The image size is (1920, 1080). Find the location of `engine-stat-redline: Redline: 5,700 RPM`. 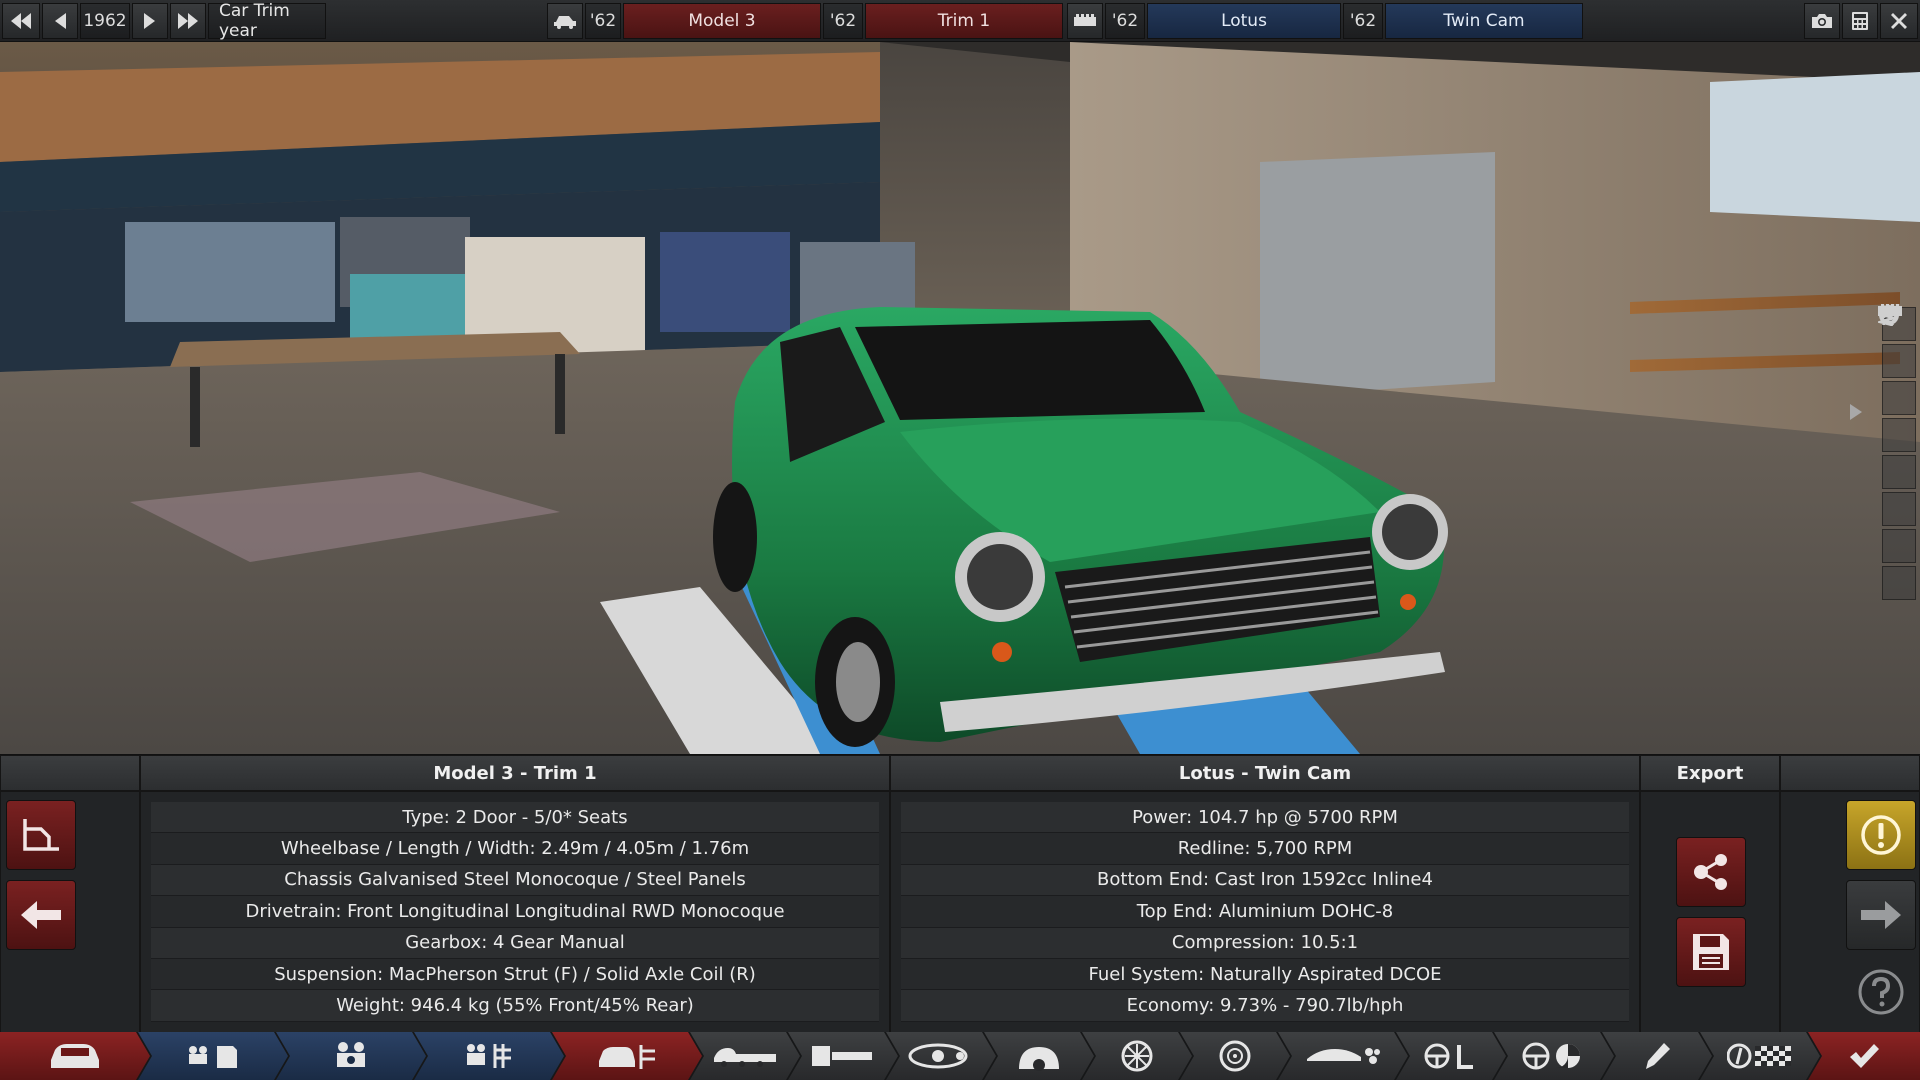

engine-stat-redline: Redline: 5,700 RPM is located at coordinates (1265, 849).